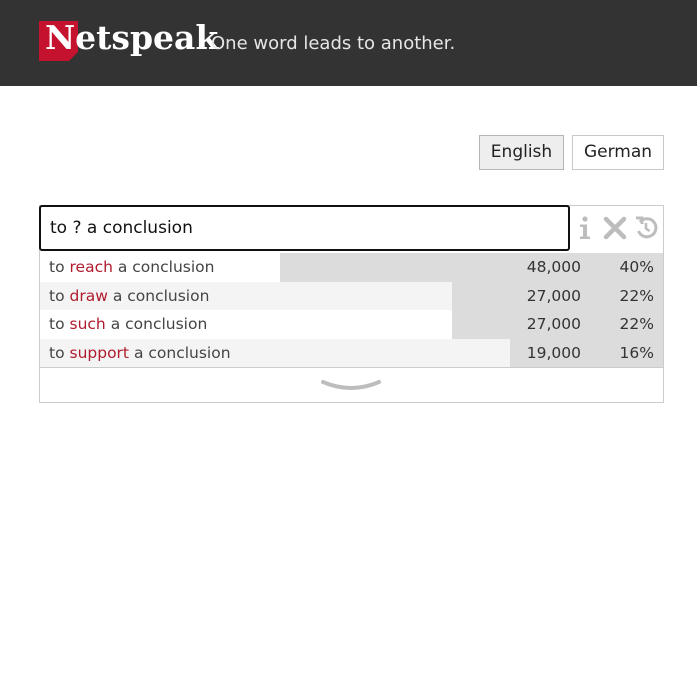 Image resolution: width=697 pixels, height=697 pixels. I want to click on load-more-button, so click(351, 385).